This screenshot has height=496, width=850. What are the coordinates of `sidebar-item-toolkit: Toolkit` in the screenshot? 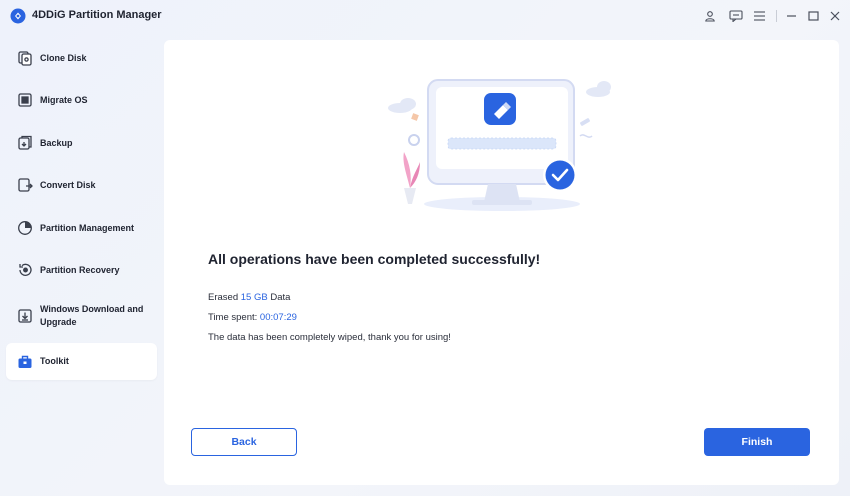 It's located at (81, 361).